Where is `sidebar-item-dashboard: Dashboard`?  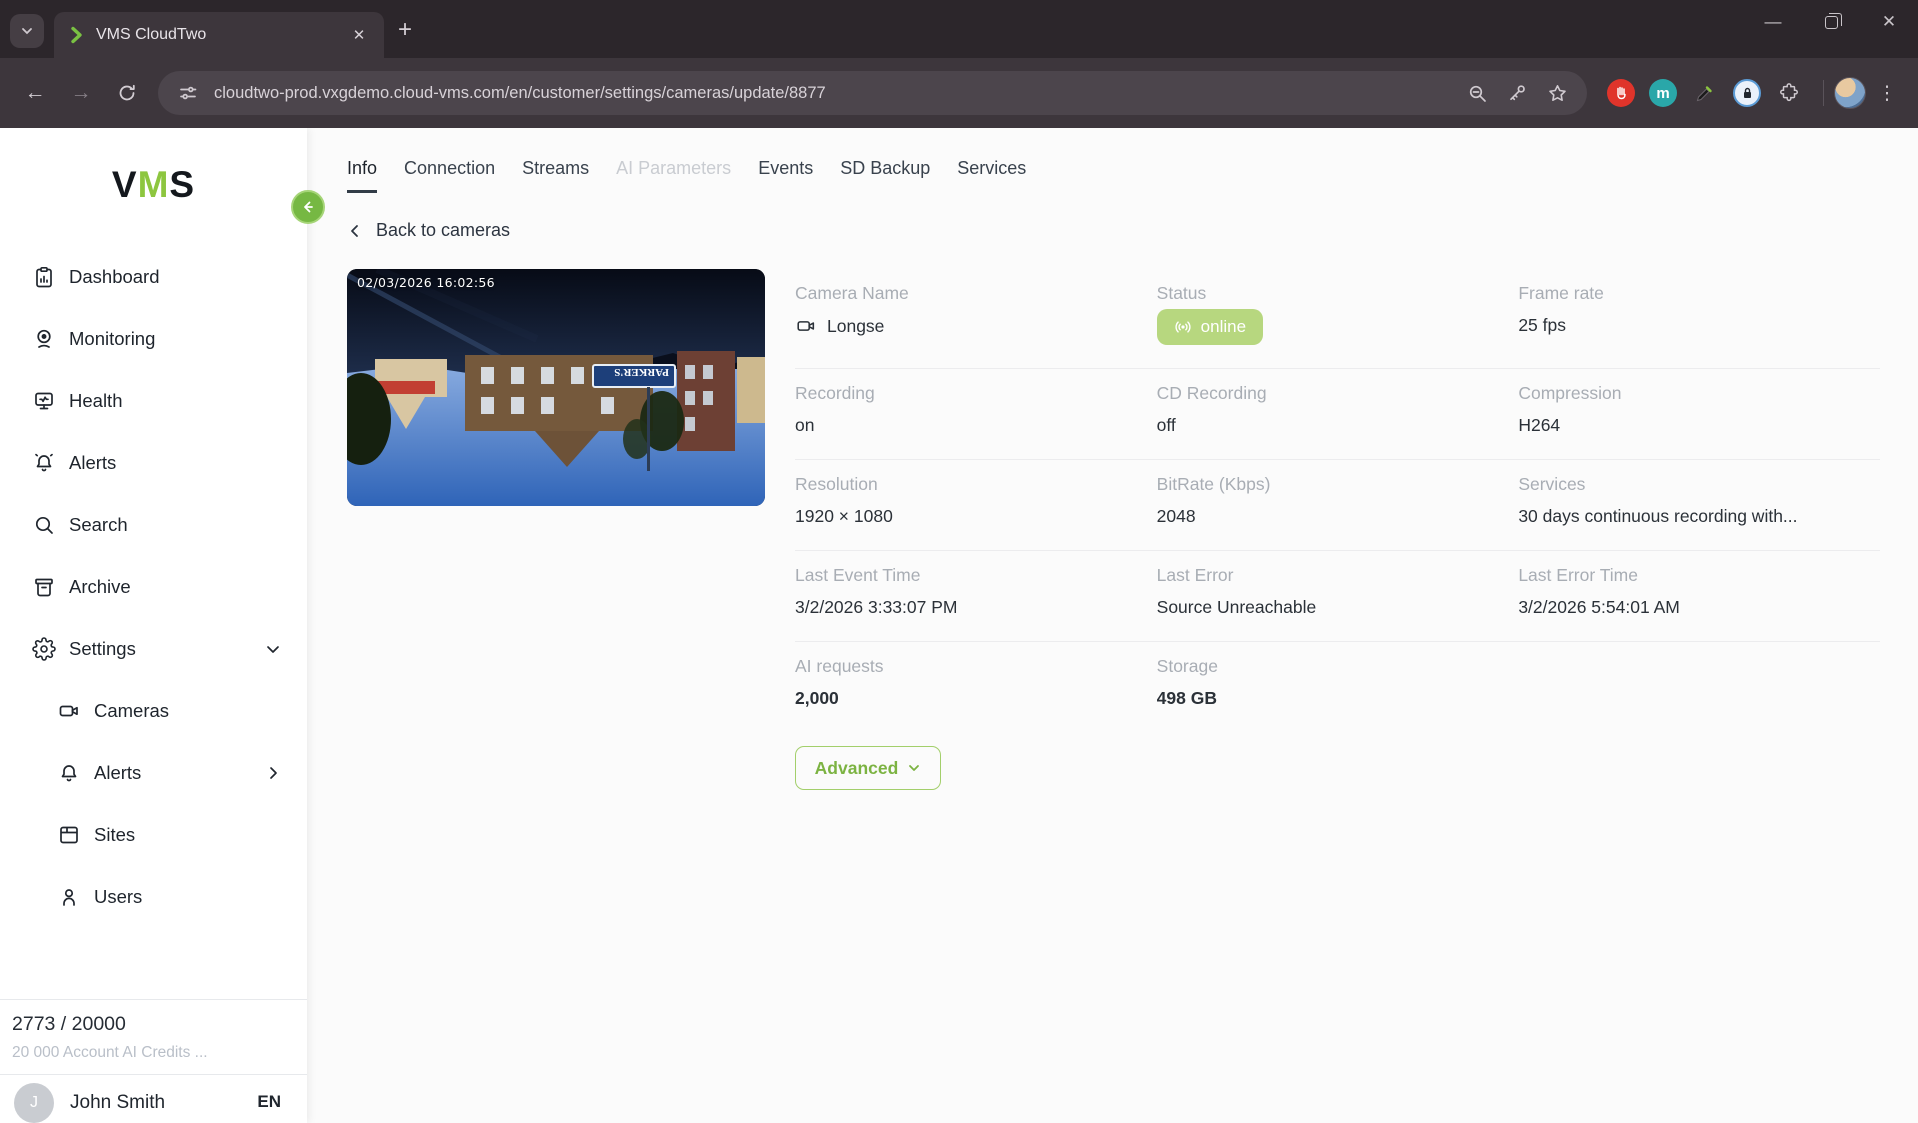 sidebar-item-dashboard: Dashboard is located at coordinates (153, 277).